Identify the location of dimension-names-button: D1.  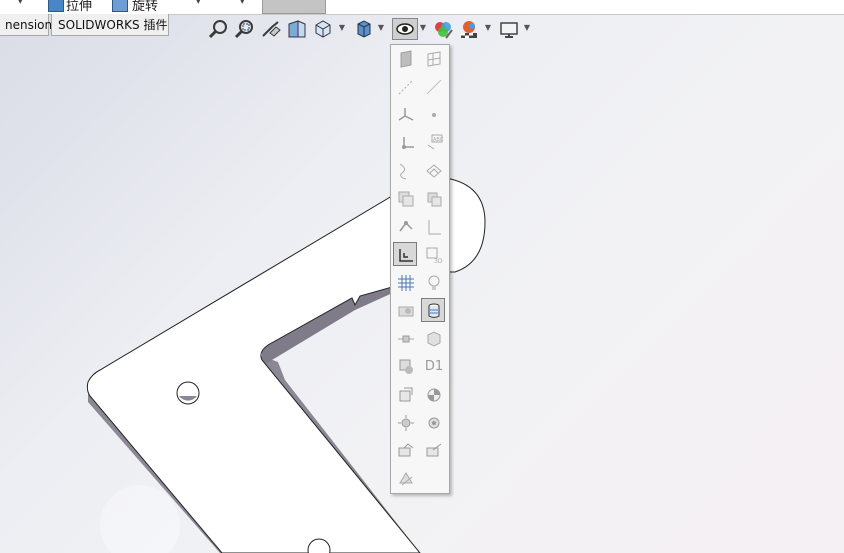
(434, 367).